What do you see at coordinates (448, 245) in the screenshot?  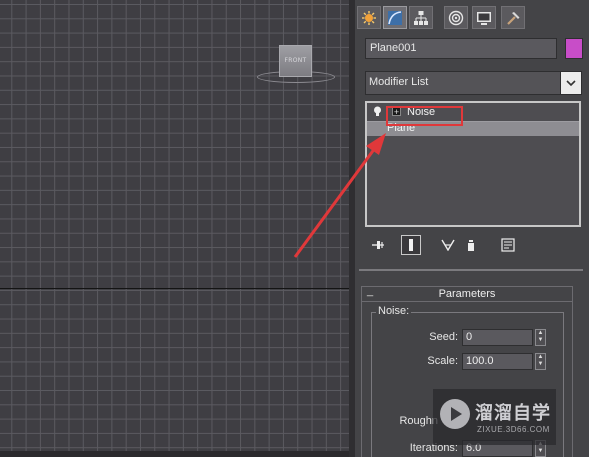 I see `make-unique-icon` at bounding box center [448, 245].